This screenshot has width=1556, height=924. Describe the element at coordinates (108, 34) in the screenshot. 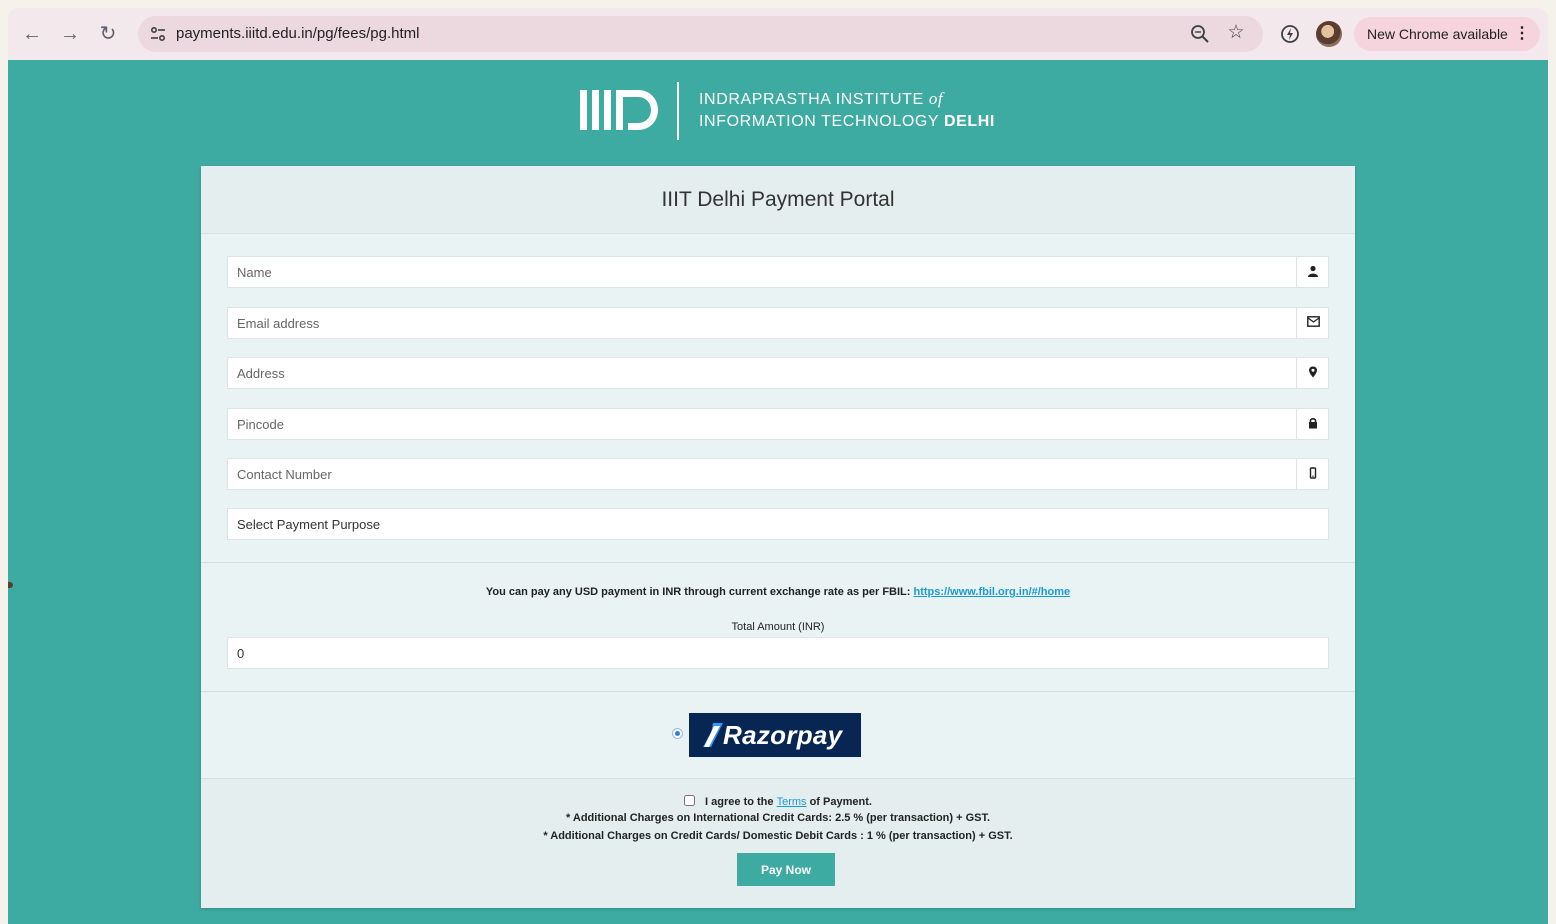

I see `reload-icon: ↻` at that location.